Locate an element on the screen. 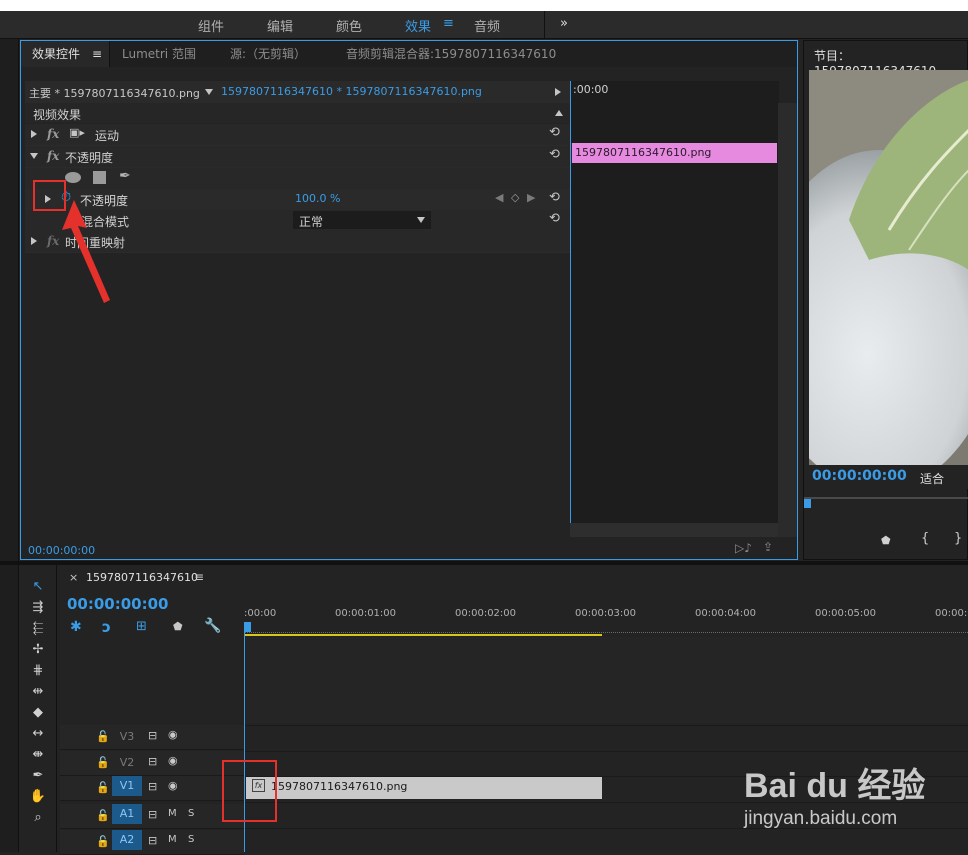 The width and height of the screenshot is (968, 855). opacity-group-row: fx 不透明度 ⟲ is located at coordinates (298, 157).